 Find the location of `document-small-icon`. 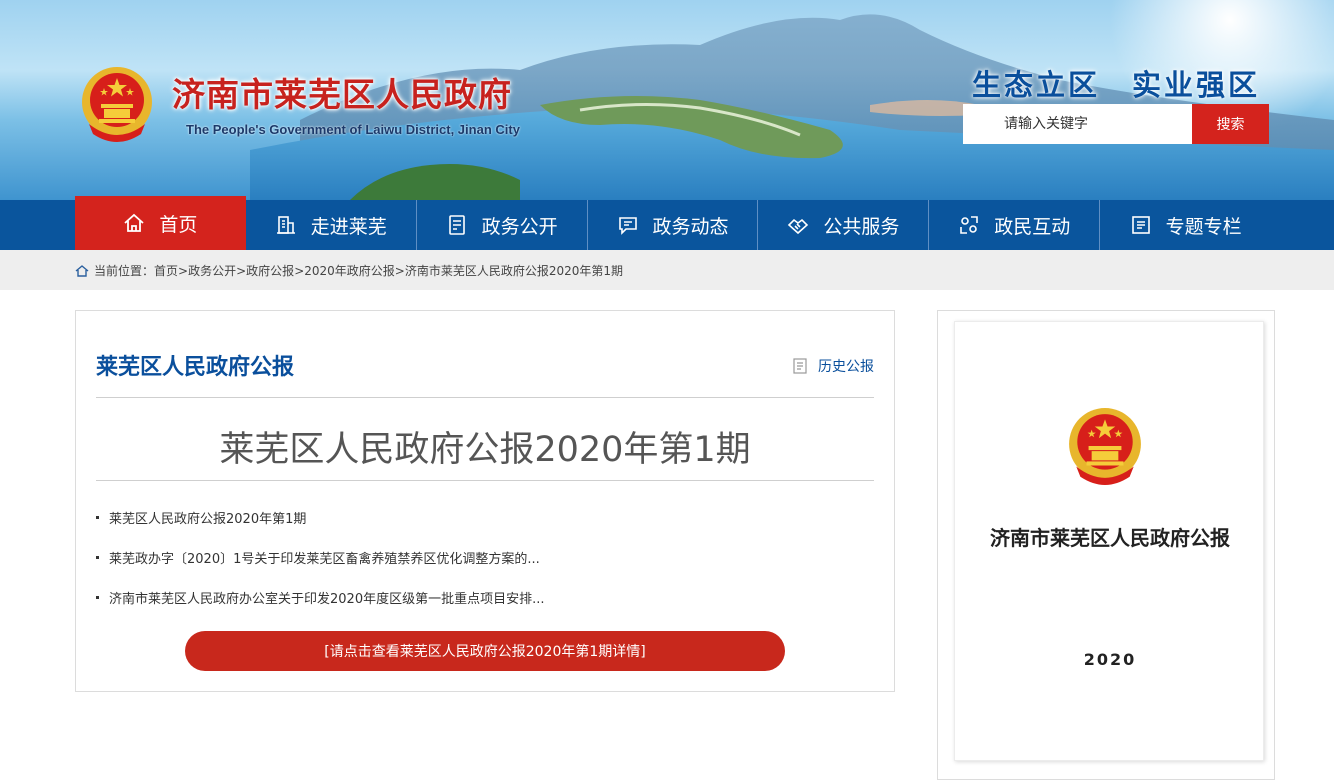

document-small-icon is located at coordinates (800, 366).